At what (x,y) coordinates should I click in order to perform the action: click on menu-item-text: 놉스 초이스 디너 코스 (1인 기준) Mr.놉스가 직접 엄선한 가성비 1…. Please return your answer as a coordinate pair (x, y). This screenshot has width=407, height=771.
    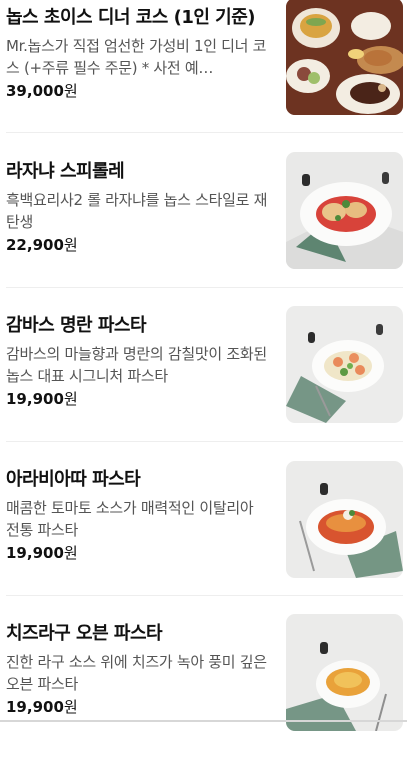
    Looking at the image, I should click on (137, 50).